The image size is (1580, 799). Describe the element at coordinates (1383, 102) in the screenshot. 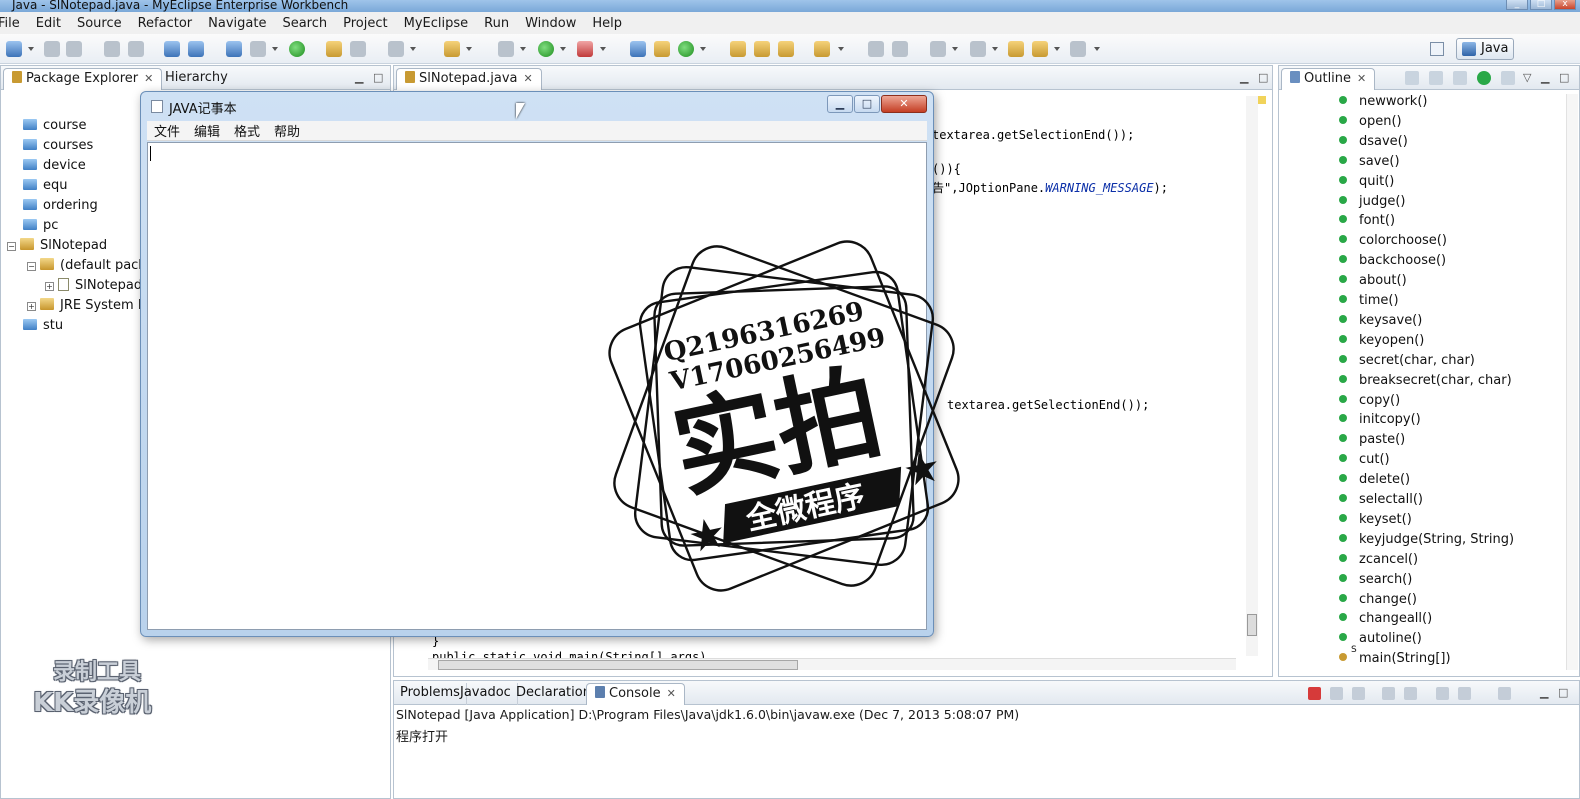

I see `outline-item: newwork()` at that location.